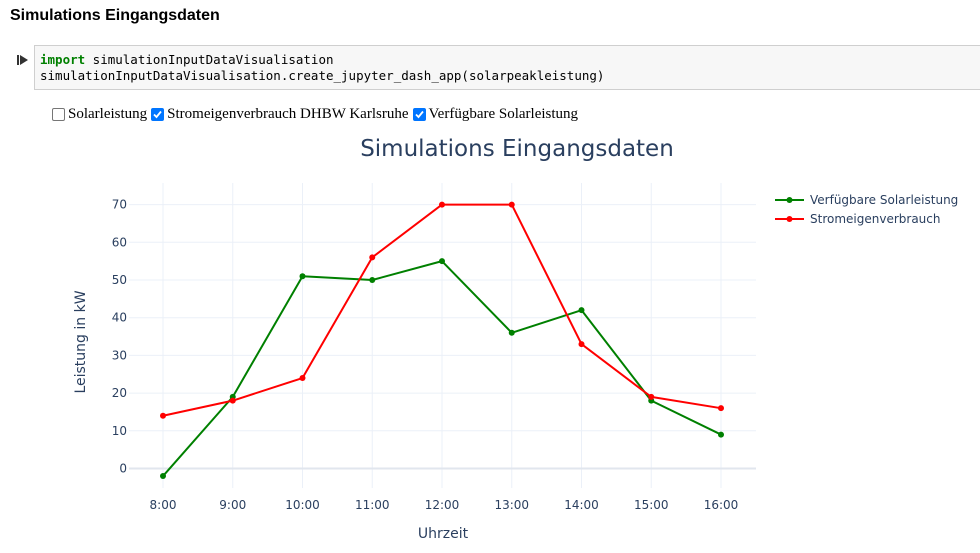  Describe the element at coordinates (119, 242) in the screenshot. I see `y-tick-label: 60` at that location.